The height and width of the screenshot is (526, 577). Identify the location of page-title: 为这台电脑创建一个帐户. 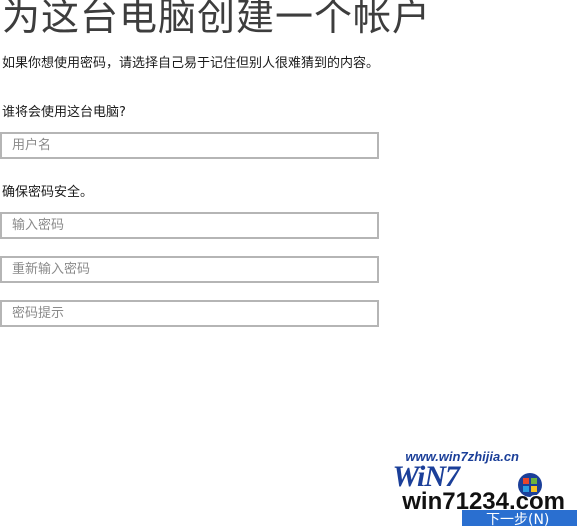
(217, 19).